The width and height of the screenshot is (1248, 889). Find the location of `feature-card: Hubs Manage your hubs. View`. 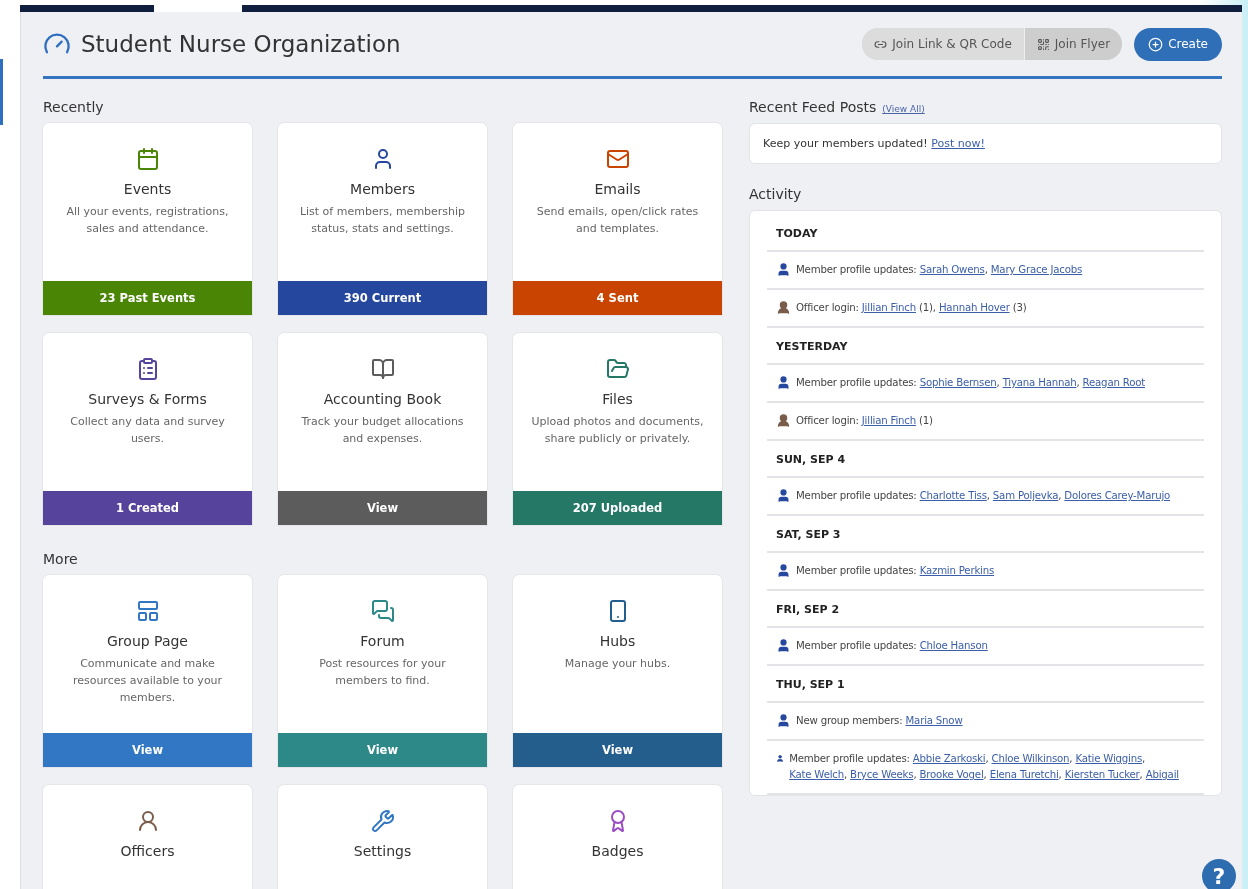

feature-card: Hubs Manage your hubs. View is located at coordinates (617, 671).